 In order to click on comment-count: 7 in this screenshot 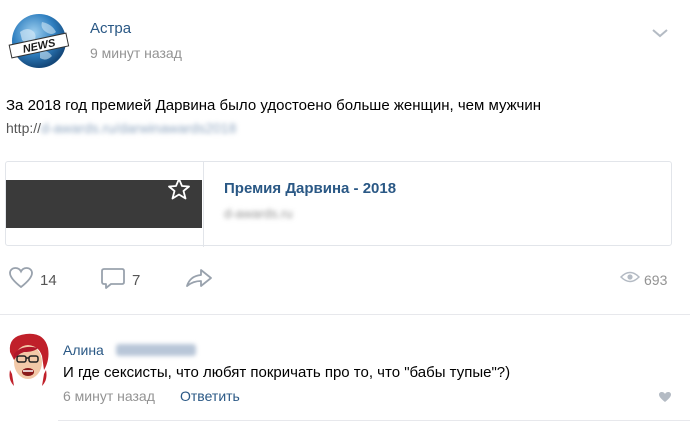, I will do `click(136, 280)`.